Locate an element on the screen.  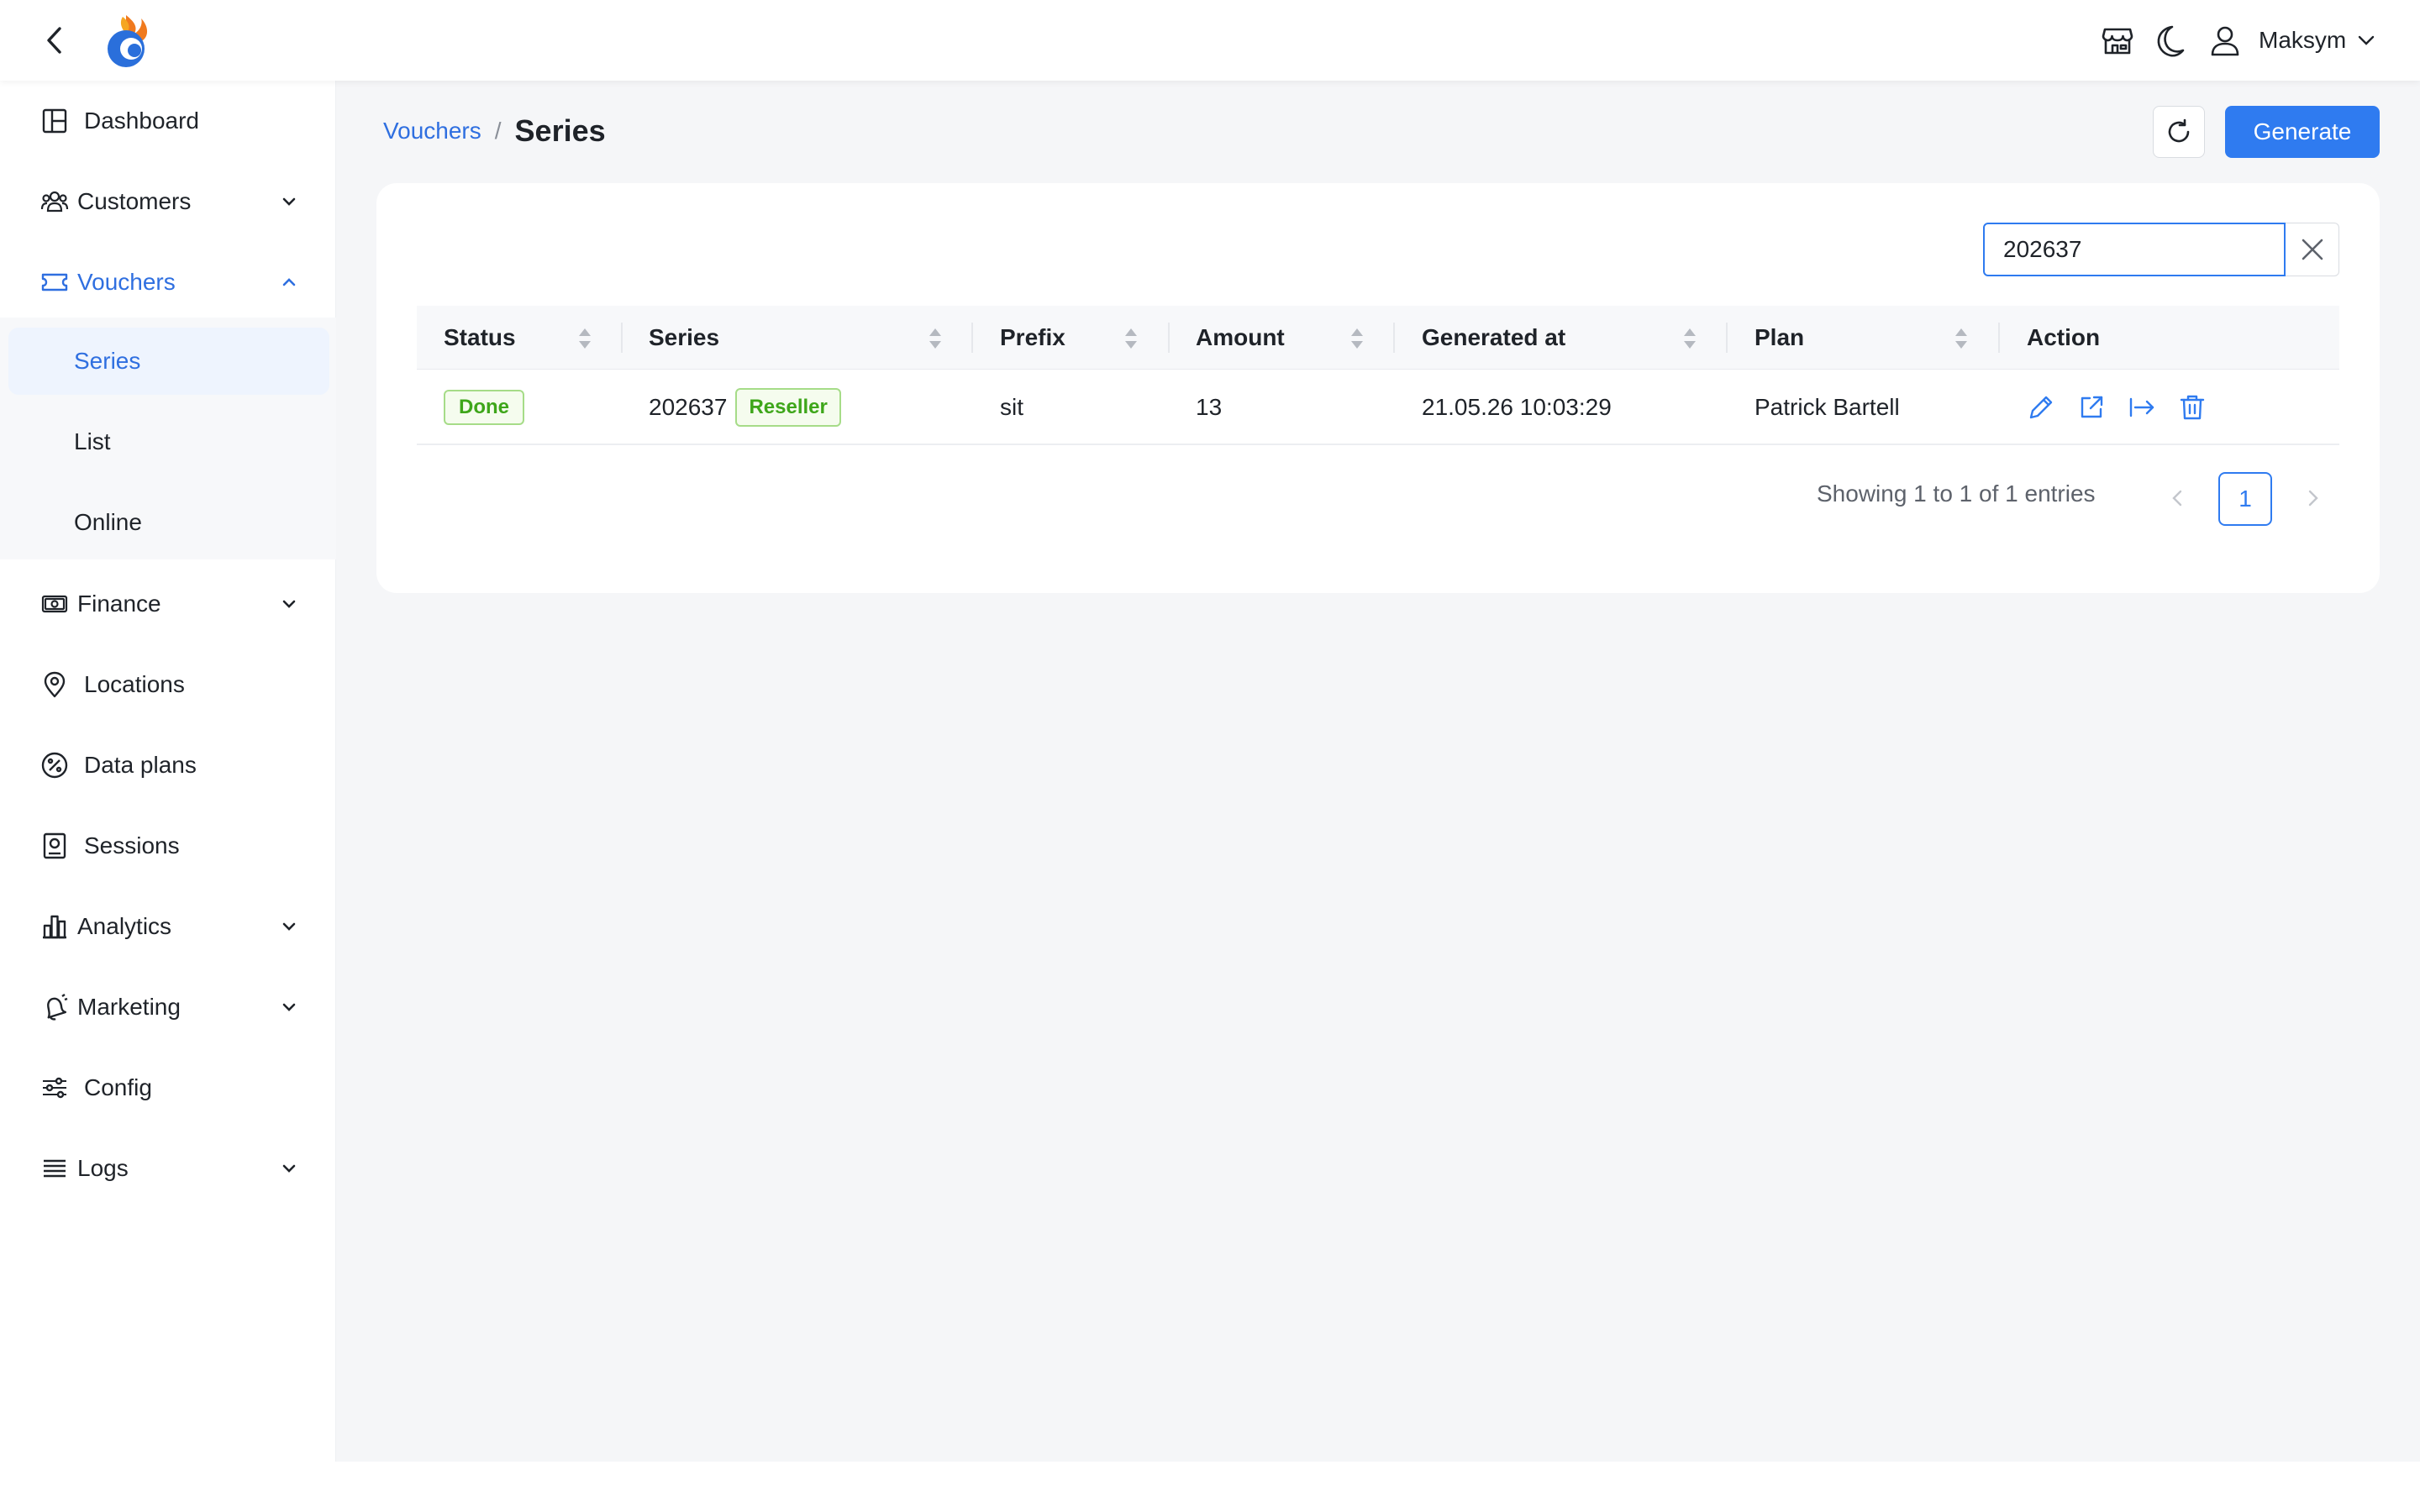
breadcrumb-link-vouchers: Vouchers is located at coordinates (432, 131).